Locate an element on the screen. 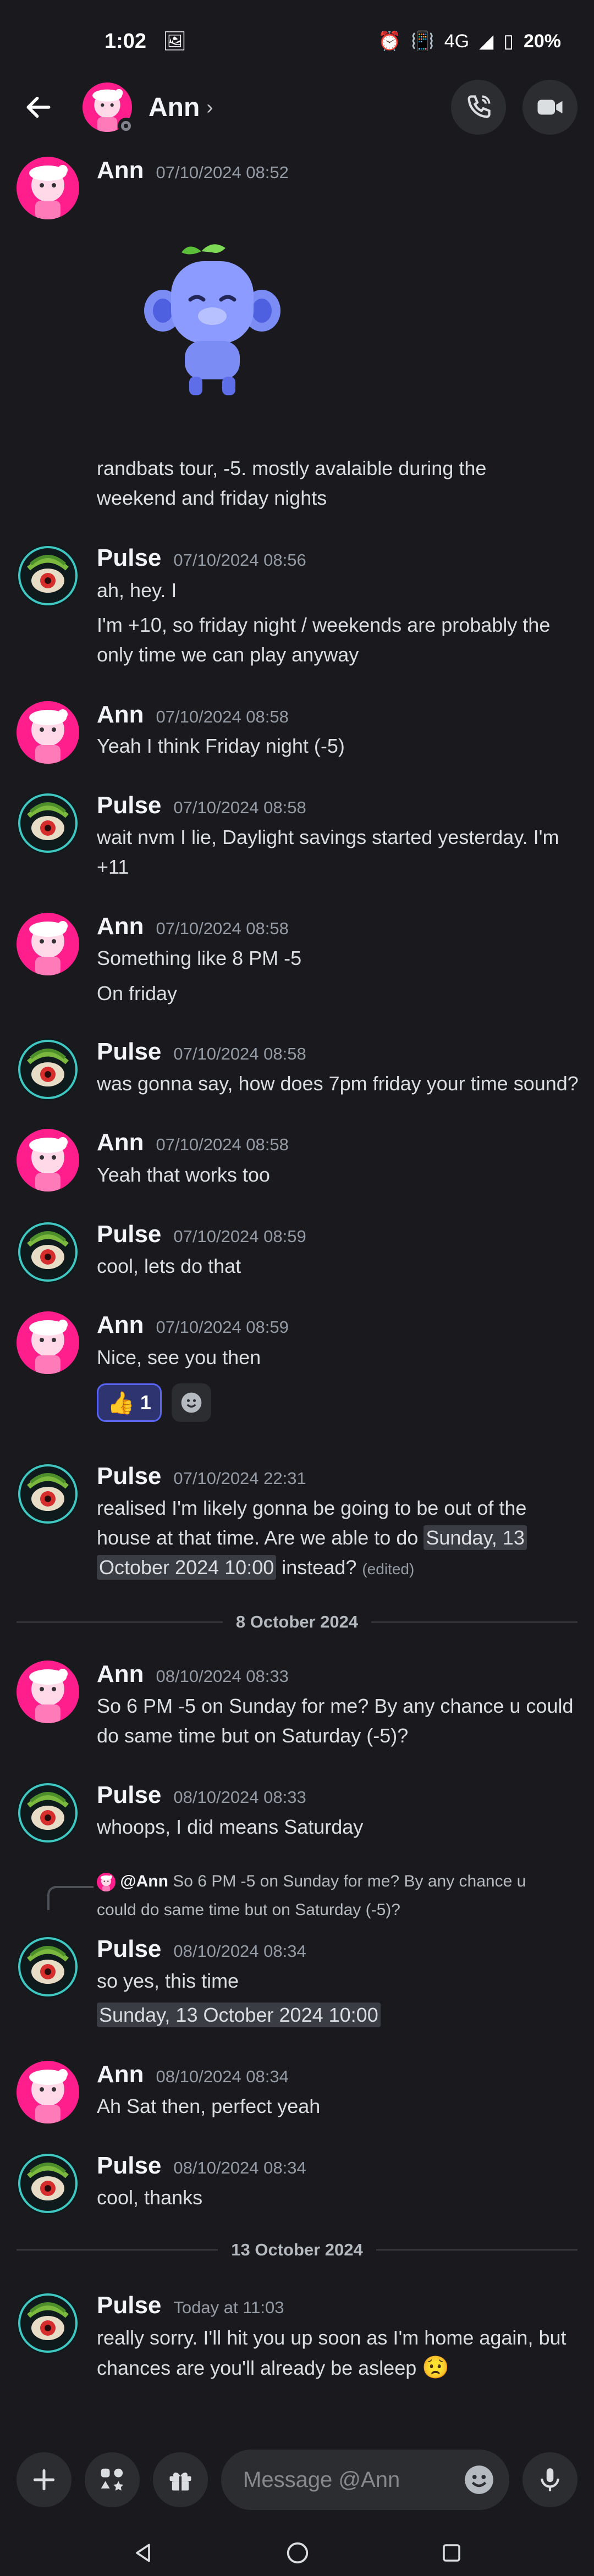 Image resolution: width=594 pixels, height=2576 pixels. gift-button is located at coordinates (181, 2479).